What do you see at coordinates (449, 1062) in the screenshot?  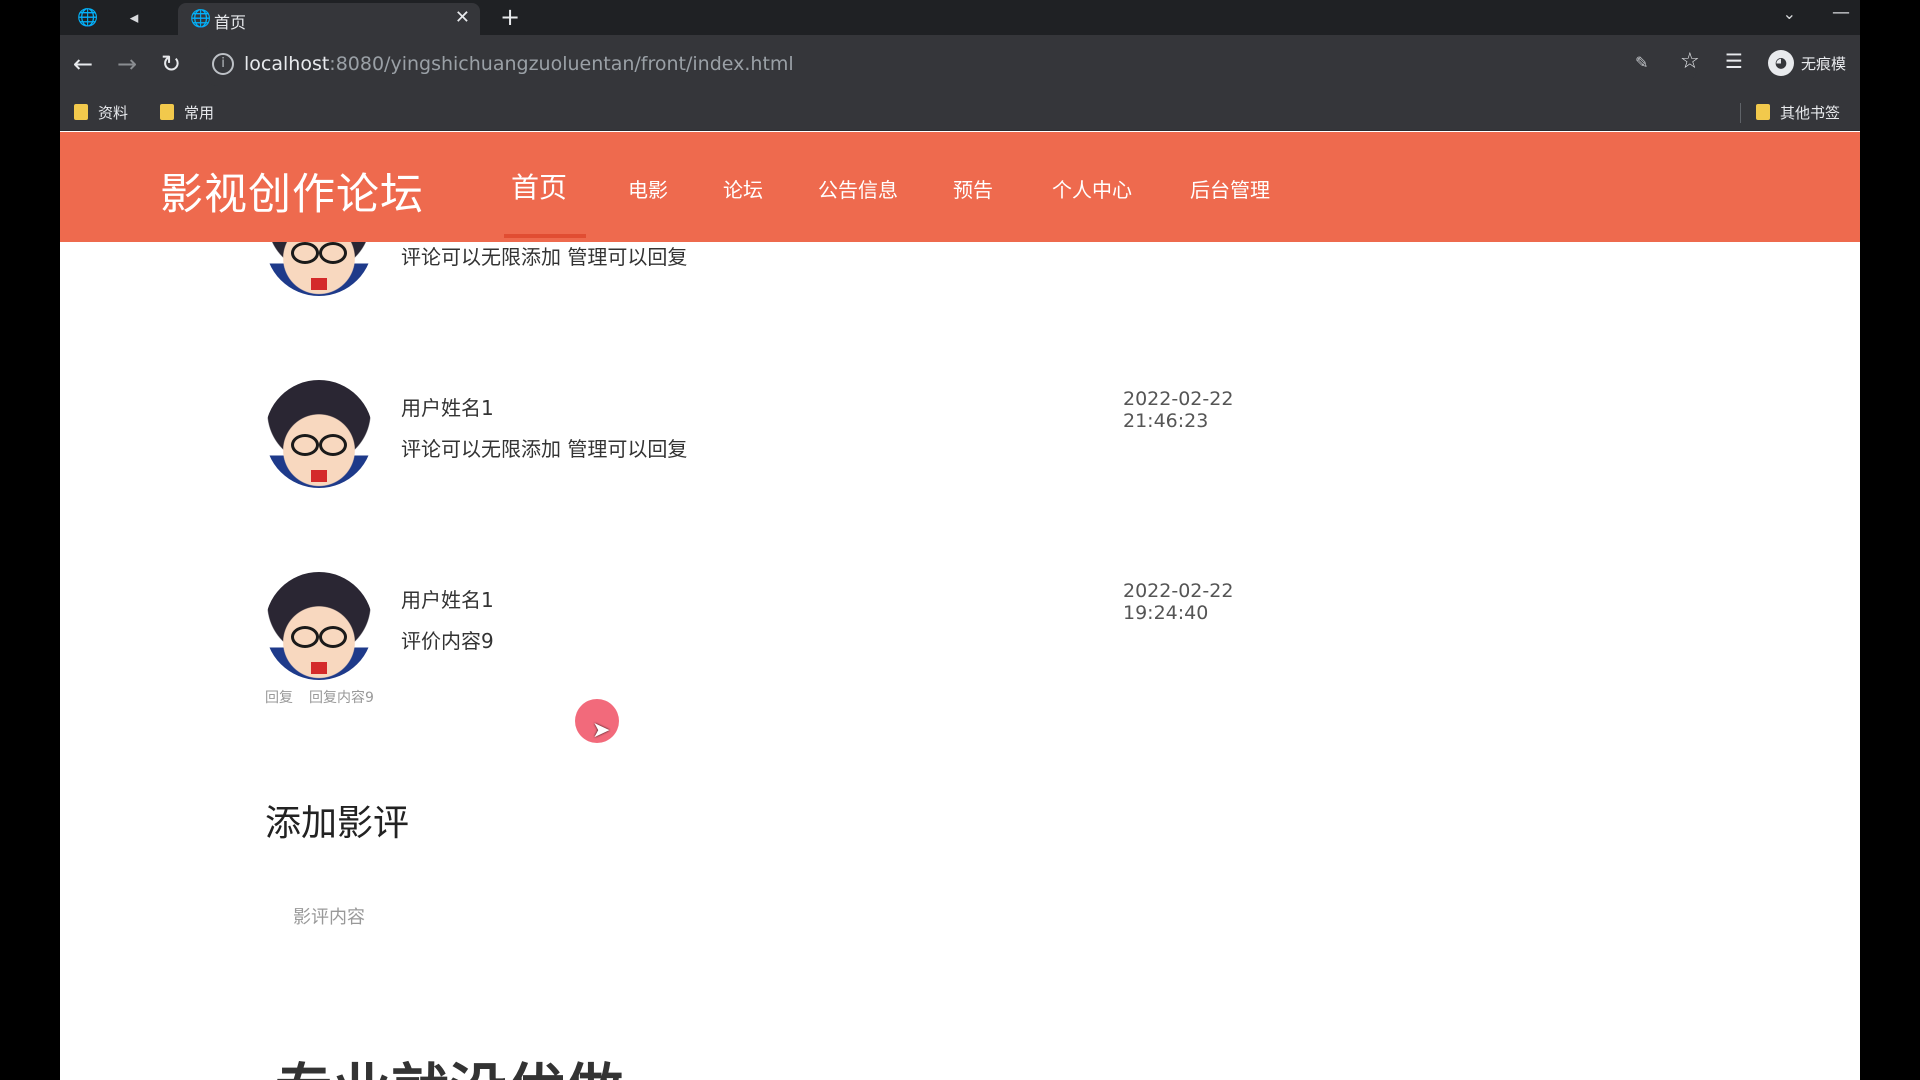 I see `section-heading: 专业就没优做` at bounding box center [449, 1062].